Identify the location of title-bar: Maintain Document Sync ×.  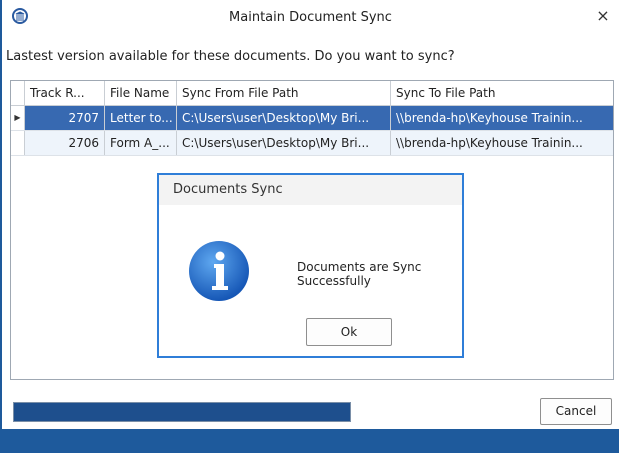
(310, 22).